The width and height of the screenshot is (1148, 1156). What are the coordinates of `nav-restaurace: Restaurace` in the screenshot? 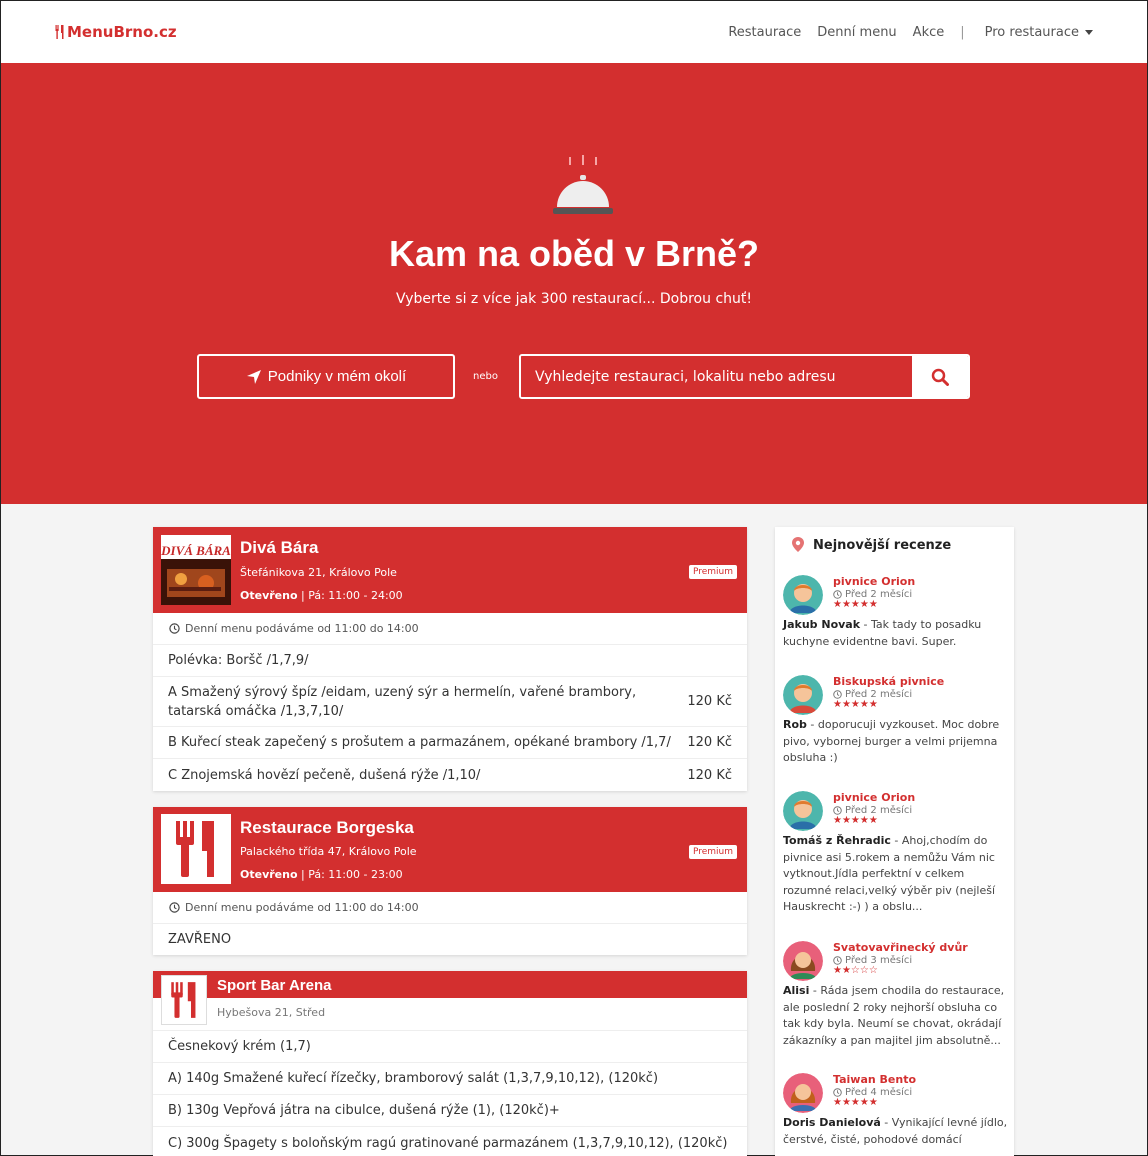 It's located at (764, 32).